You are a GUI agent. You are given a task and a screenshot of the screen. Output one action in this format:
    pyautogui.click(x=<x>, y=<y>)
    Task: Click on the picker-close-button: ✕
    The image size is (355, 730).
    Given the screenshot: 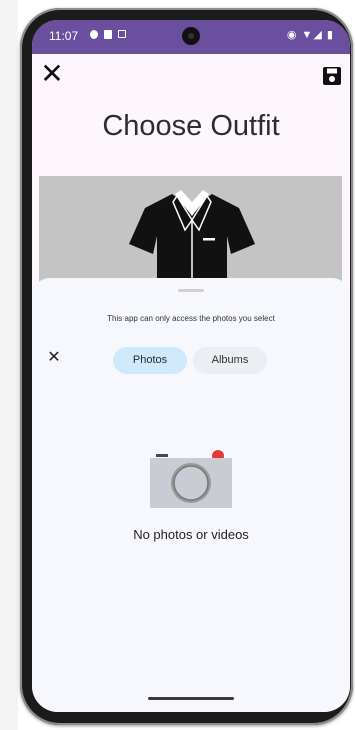 What is the action you would take?
    pyautogui.click(x=54, y=358)
    